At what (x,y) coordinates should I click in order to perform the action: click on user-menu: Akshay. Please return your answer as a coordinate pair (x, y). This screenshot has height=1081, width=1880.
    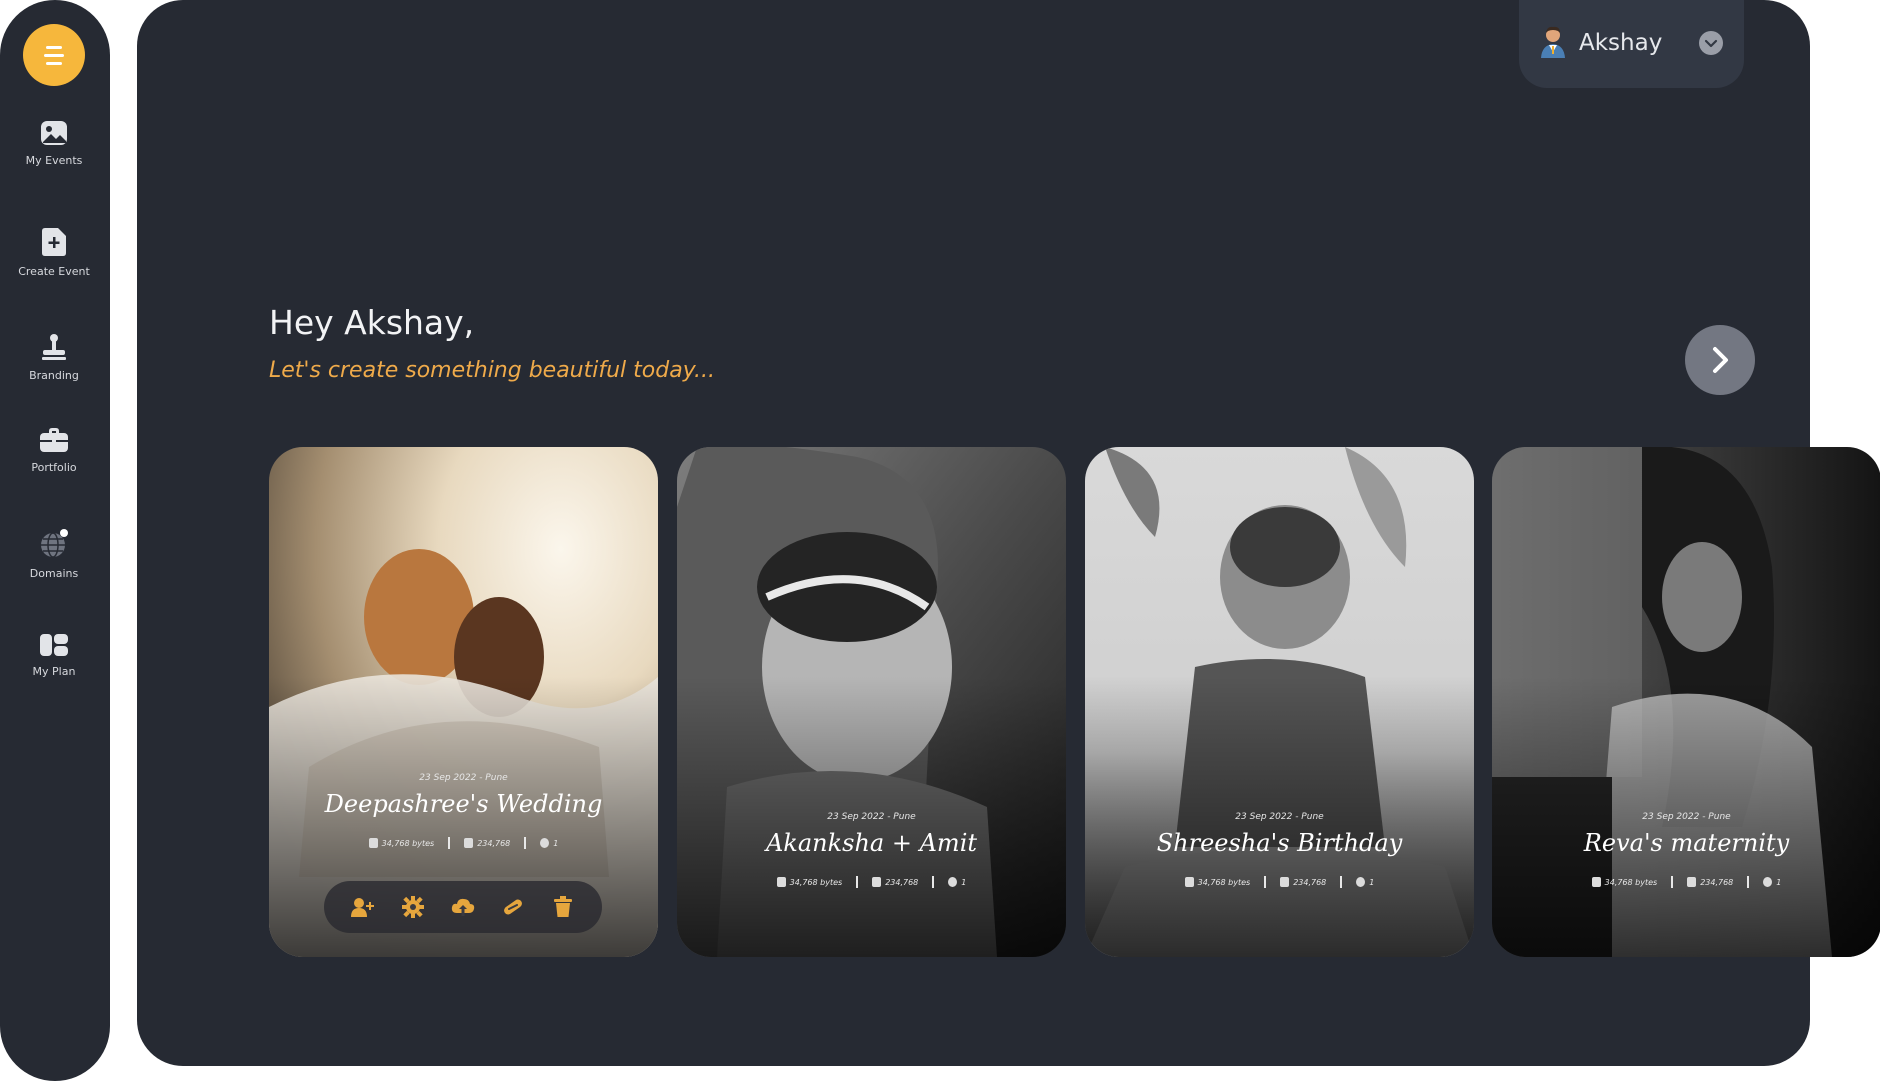
    Looking at the image, I should click on (1631, 44).